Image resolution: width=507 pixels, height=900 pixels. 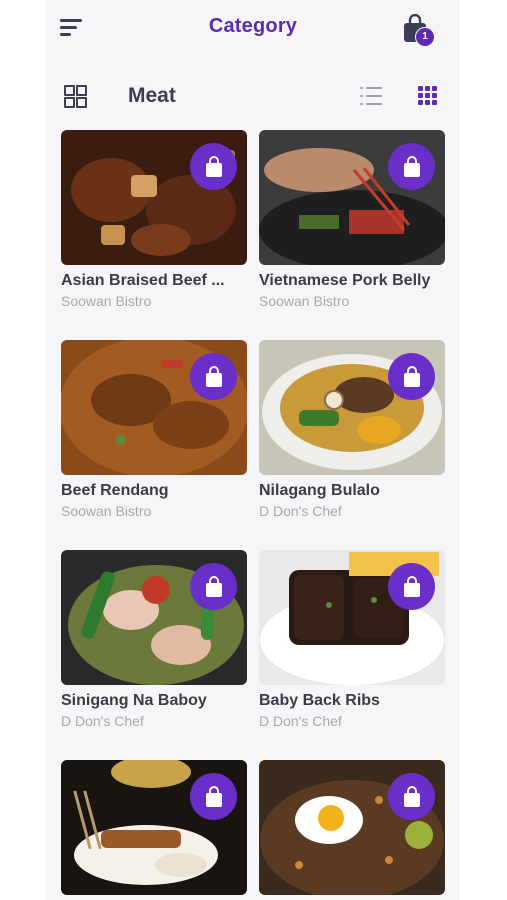 What do you see at coordinates (345, 280) in the screenshot?
I see `product-name: Vietnamese Pork Belly` at bounding box center [345, 280].